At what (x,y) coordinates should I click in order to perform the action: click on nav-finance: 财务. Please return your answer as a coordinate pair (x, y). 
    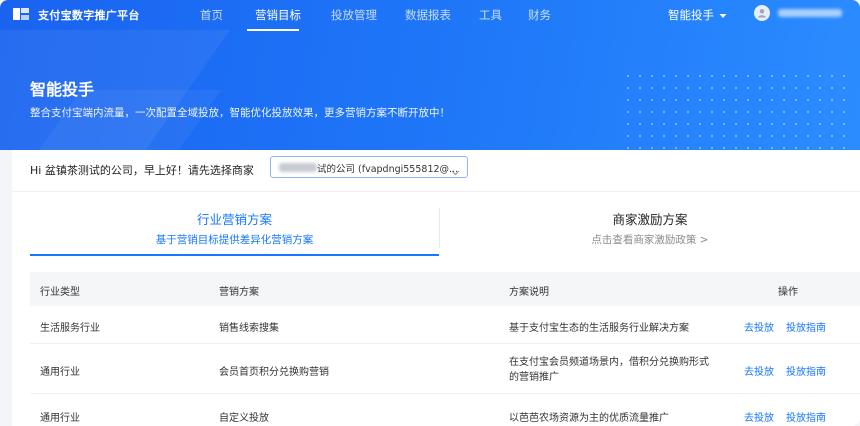
    Looking at the image, I should click on (539, 15).